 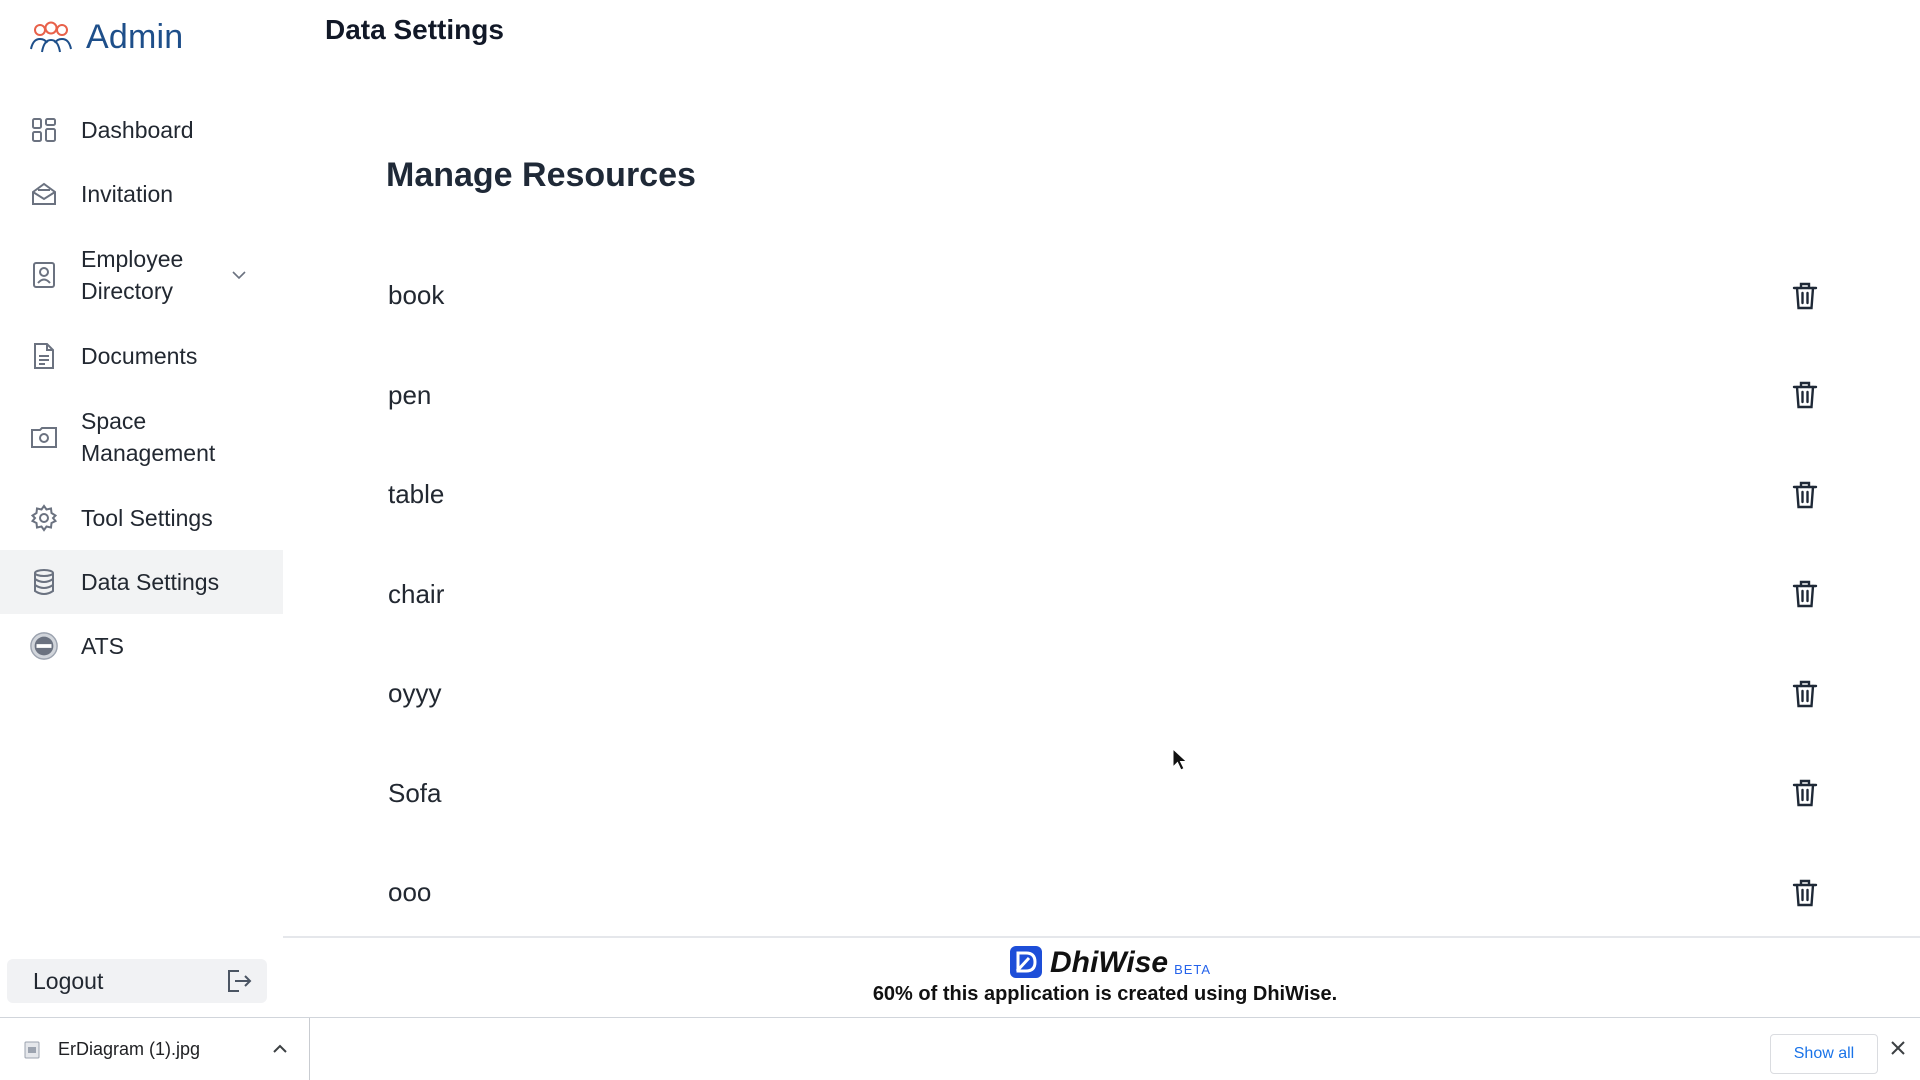 I want to click on sidebar-item-label: Data Settings, so click(x=150, y=582).